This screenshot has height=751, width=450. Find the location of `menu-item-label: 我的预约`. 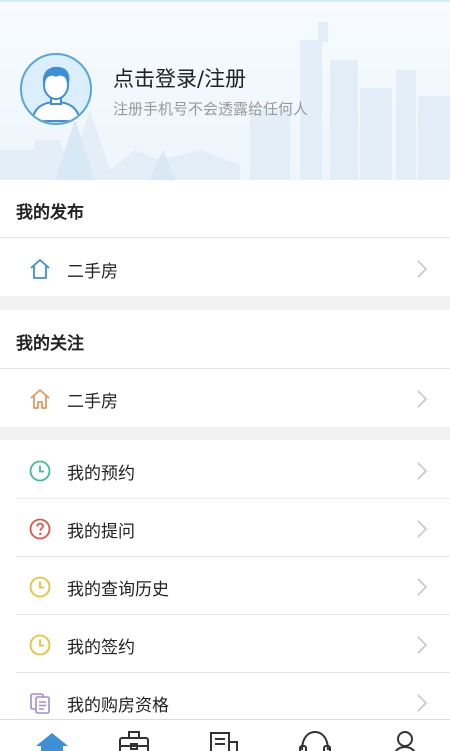

menu-item-label: 我的预约 is located at coordinates (101, 474).